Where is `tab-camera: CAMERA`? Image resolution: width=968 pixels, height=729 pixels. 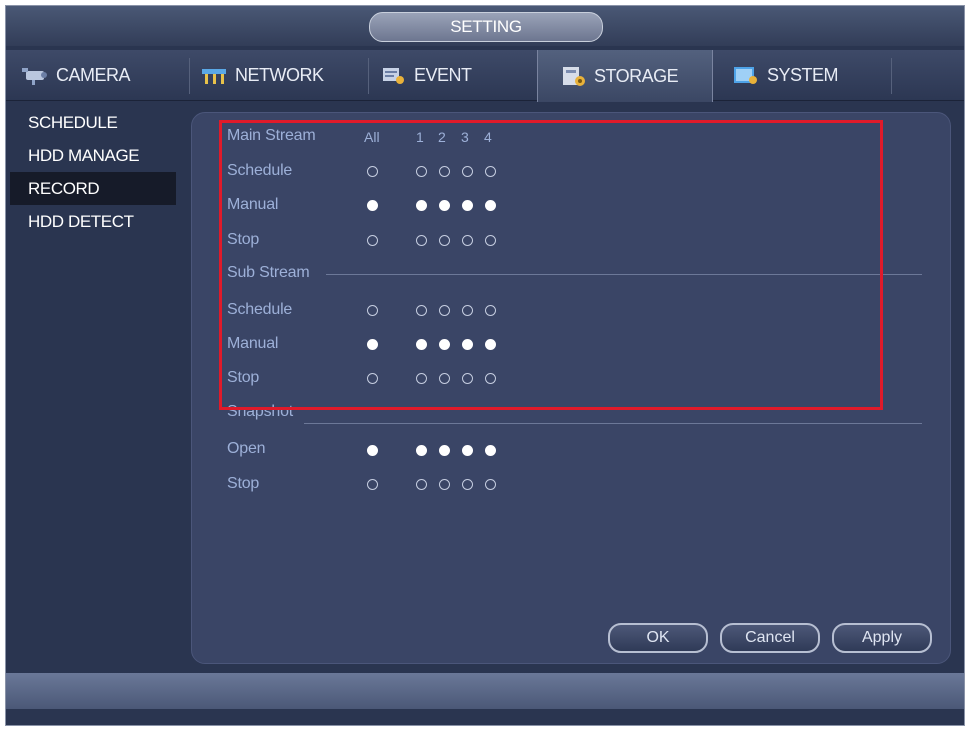
tab-camera: CAMERA is located at coordinates (100, 75).